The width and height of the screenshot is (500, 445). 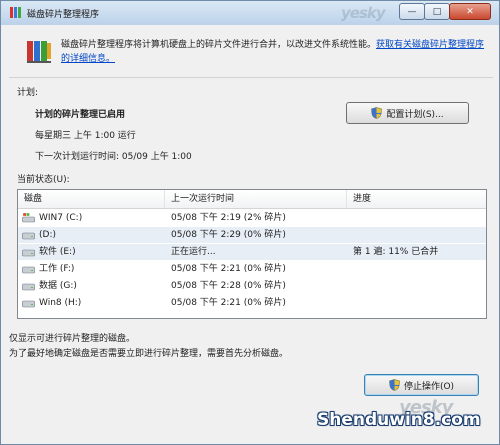 What do you see at coordinates (256, 199) in the screenshot?
I see `column-header-last-run: 上一次运行时间` at bounding box center [256, 199].